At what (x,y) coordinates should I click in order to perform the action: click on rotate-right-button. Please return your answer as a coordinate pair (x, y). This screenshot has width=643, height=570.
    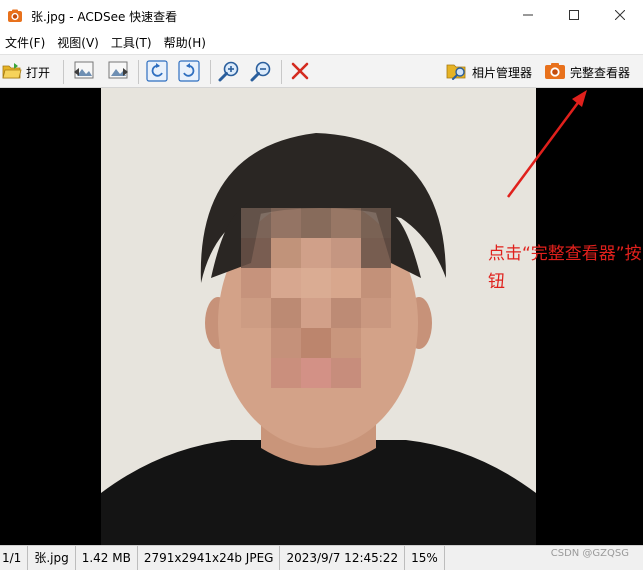
    Looking at the image, I should click on (189, 72).